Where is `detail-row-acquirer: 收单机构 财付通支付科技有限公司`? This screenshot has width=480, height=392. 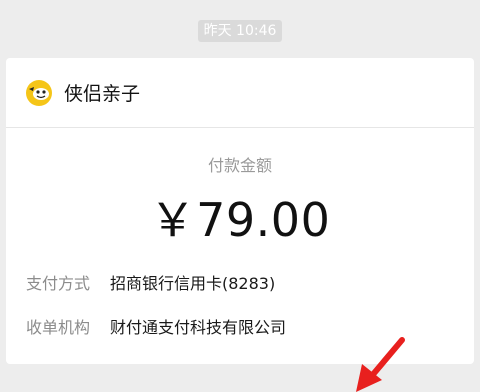 detail-row-acquirer: 收单机构 财付通支付科技有限公司 is located at coordinates (156, 326).